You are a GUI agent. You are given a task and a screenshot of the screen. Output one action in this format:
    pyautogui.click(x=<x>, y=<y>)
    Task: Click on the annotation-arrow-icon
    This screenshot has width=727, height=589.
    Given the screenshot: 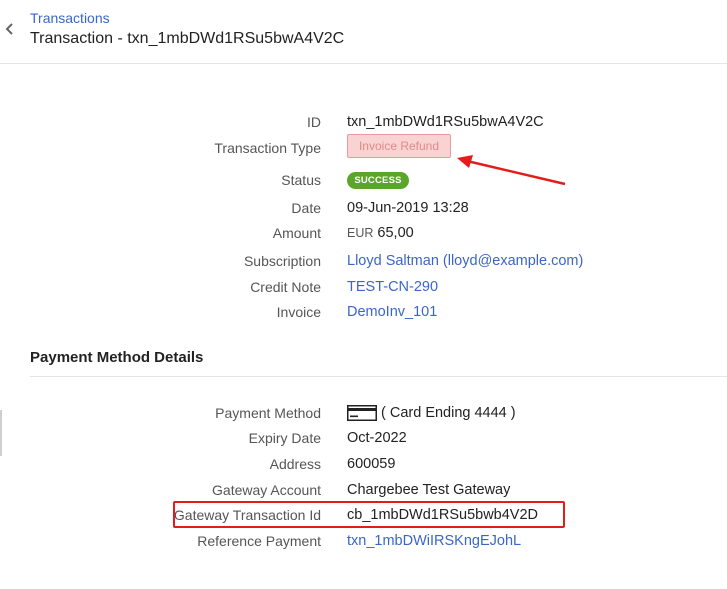 What is the action you would take?
    pyautogui.click(x=511, y=170)
    